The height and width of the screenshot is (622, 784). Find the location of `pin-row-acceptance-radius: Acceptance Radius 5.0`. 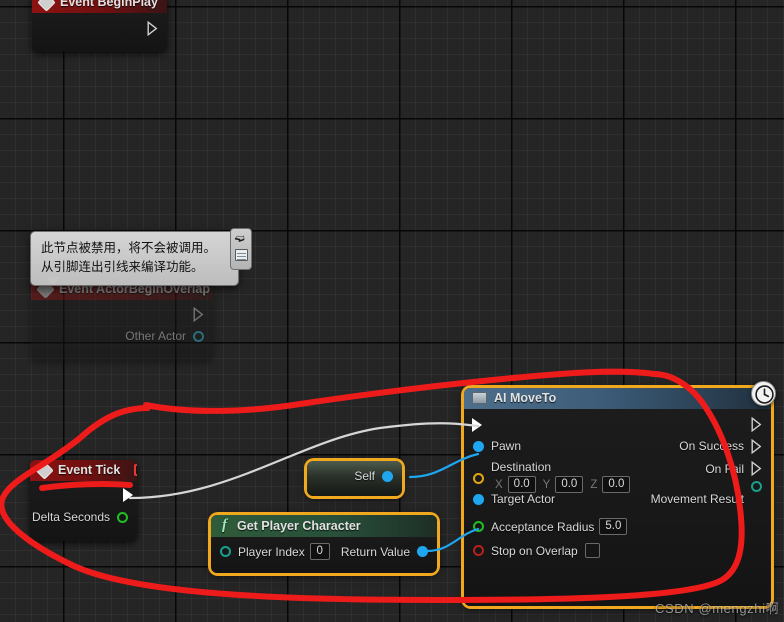

pin-row-acceptance-radius: Acceptance Radius 5.0 is located at coordinates (617, 522).